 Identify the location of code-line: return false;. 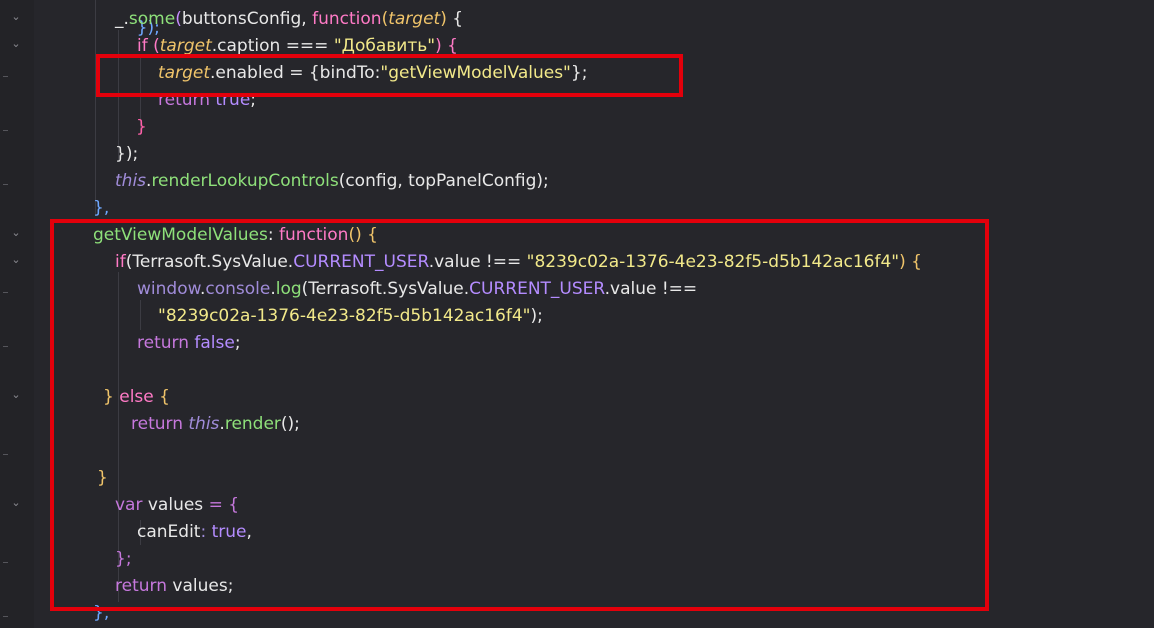
(189, 343).